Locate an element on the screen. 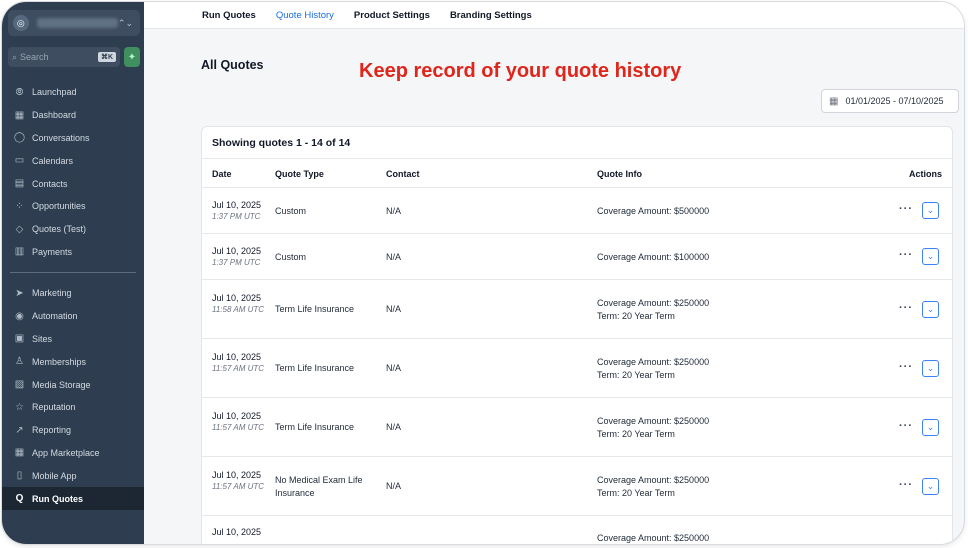  sidebar-item-calendars: ▭ Calendars is located at coordinates (73, 160).